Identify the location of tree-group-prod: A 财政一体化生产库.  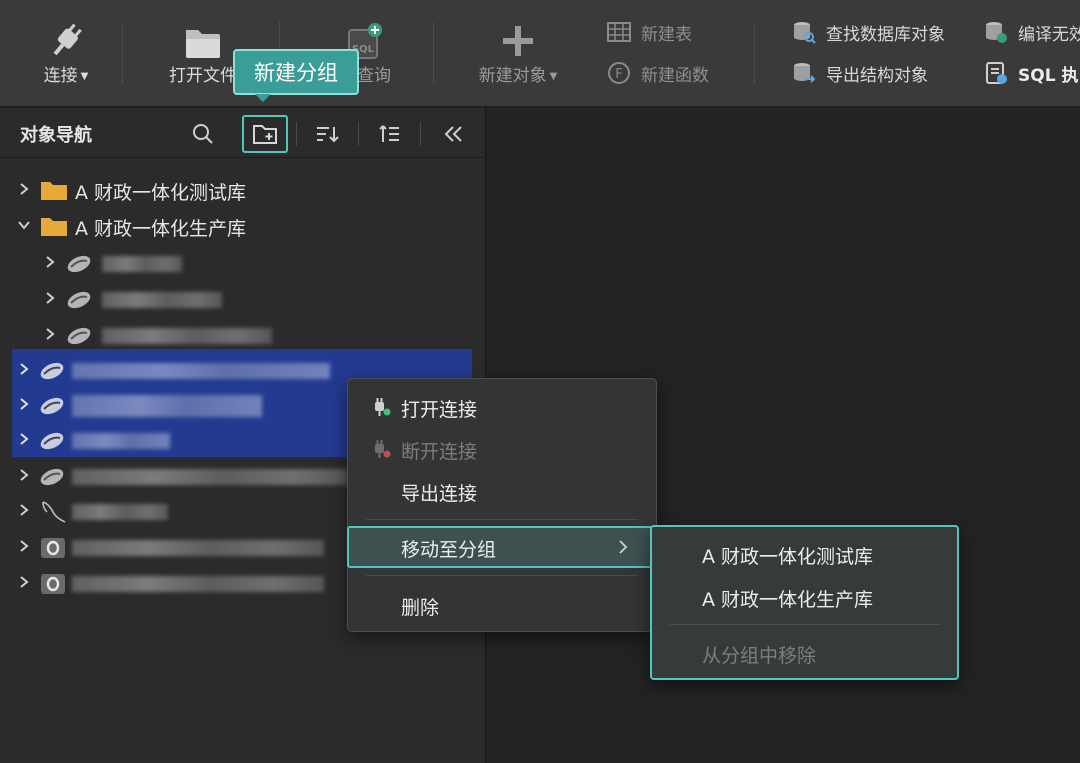
(243, 226).